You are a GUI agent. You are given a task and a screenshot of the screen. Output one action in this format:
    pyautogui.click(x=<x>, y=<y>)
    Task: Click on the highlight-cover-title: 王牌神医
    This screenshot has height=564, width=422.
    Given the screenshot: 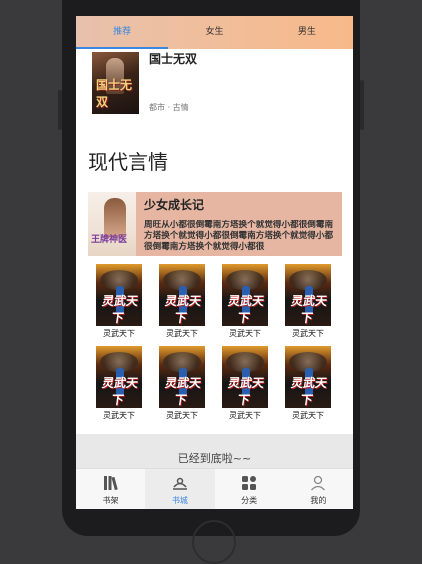 What is the action you would take?
    pyautogui.click(x=109, y=240)
    